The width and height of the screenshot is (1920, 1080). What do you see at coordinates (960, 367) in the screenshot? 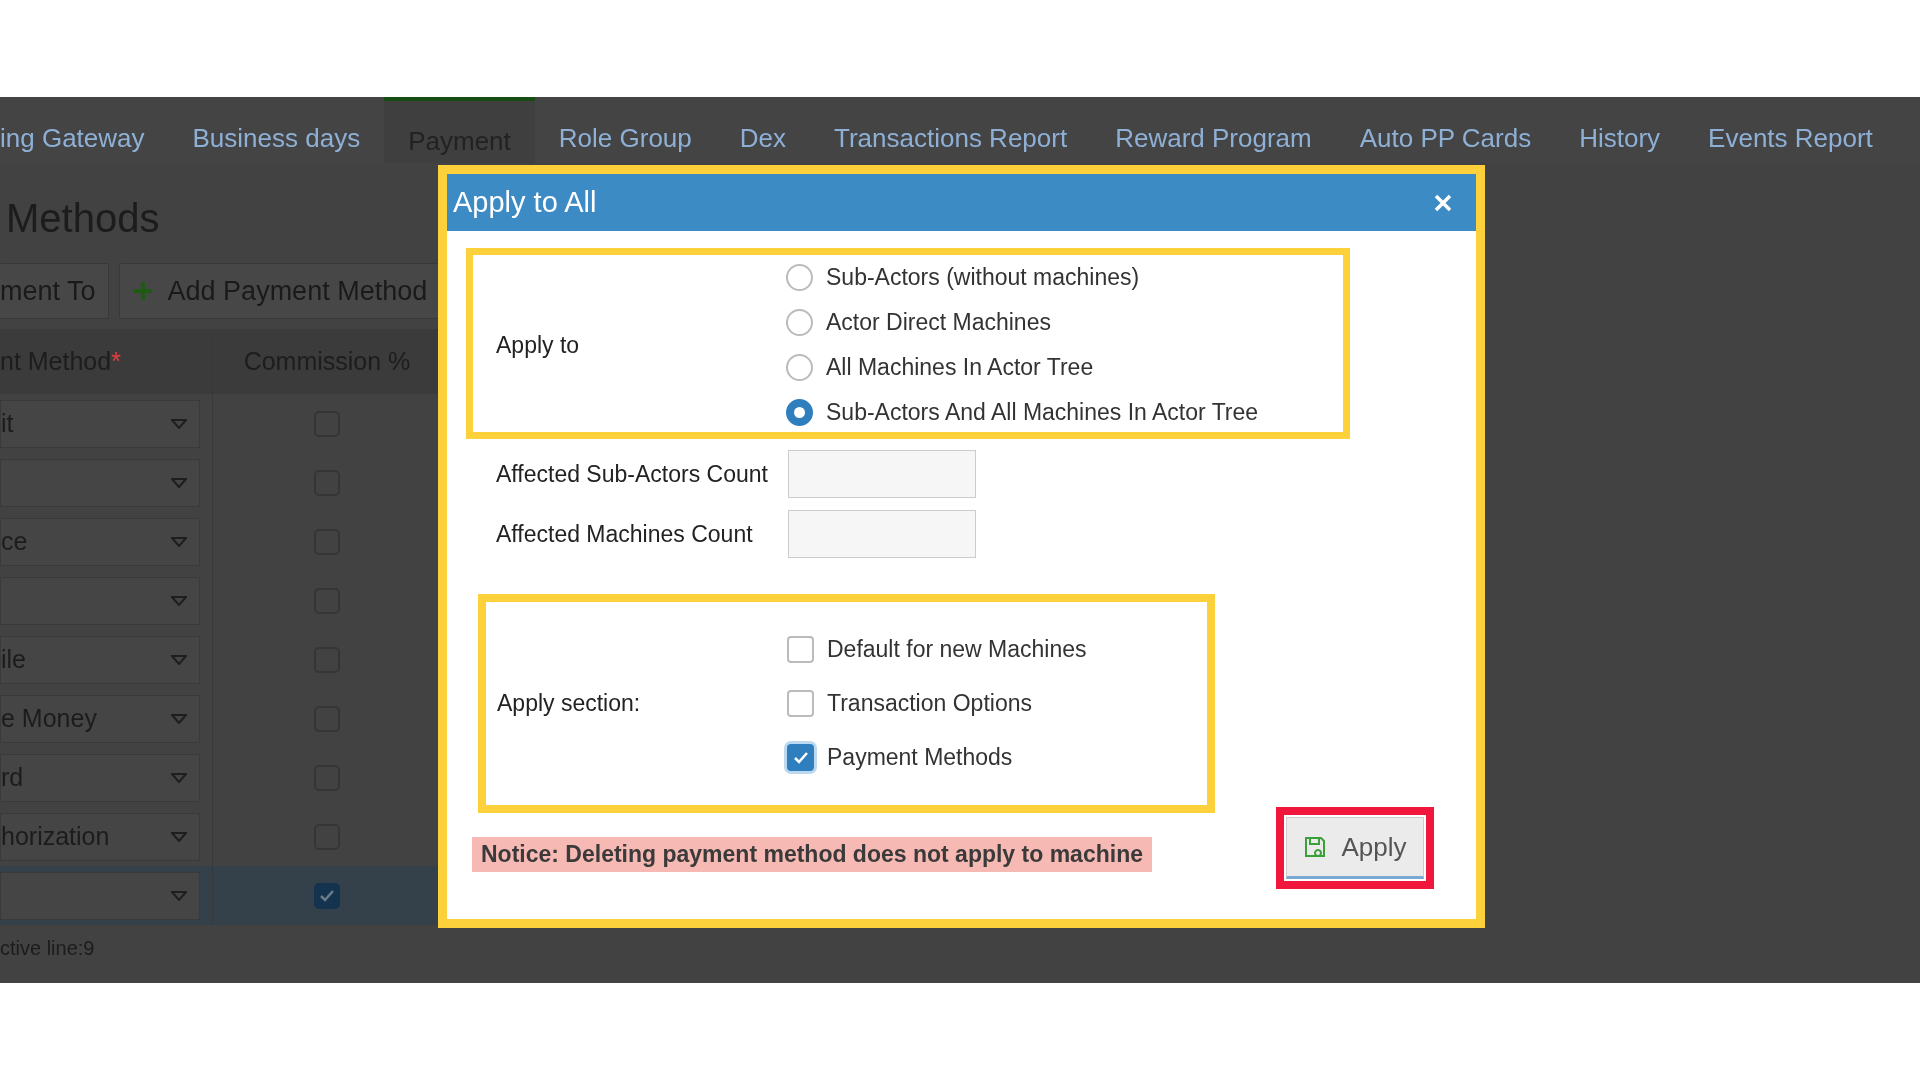
I see `option-label: All Machines In Actor Tree` at bounding box center [960, 367].